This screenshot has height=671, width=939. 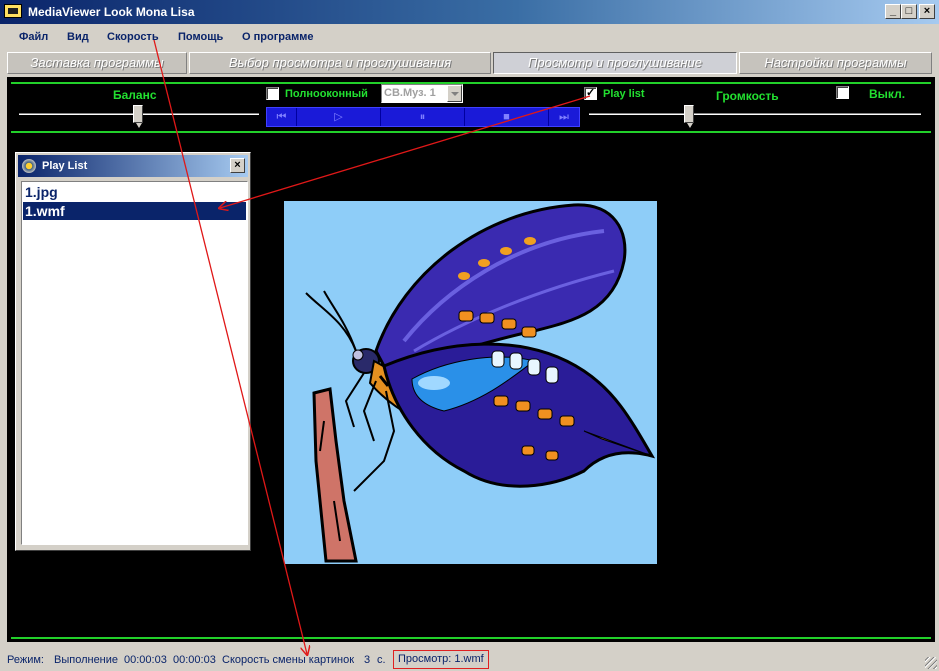 I want to click on playlist-window: Play List × 1.jpg 1.wmf, so click(x=133, y=351).